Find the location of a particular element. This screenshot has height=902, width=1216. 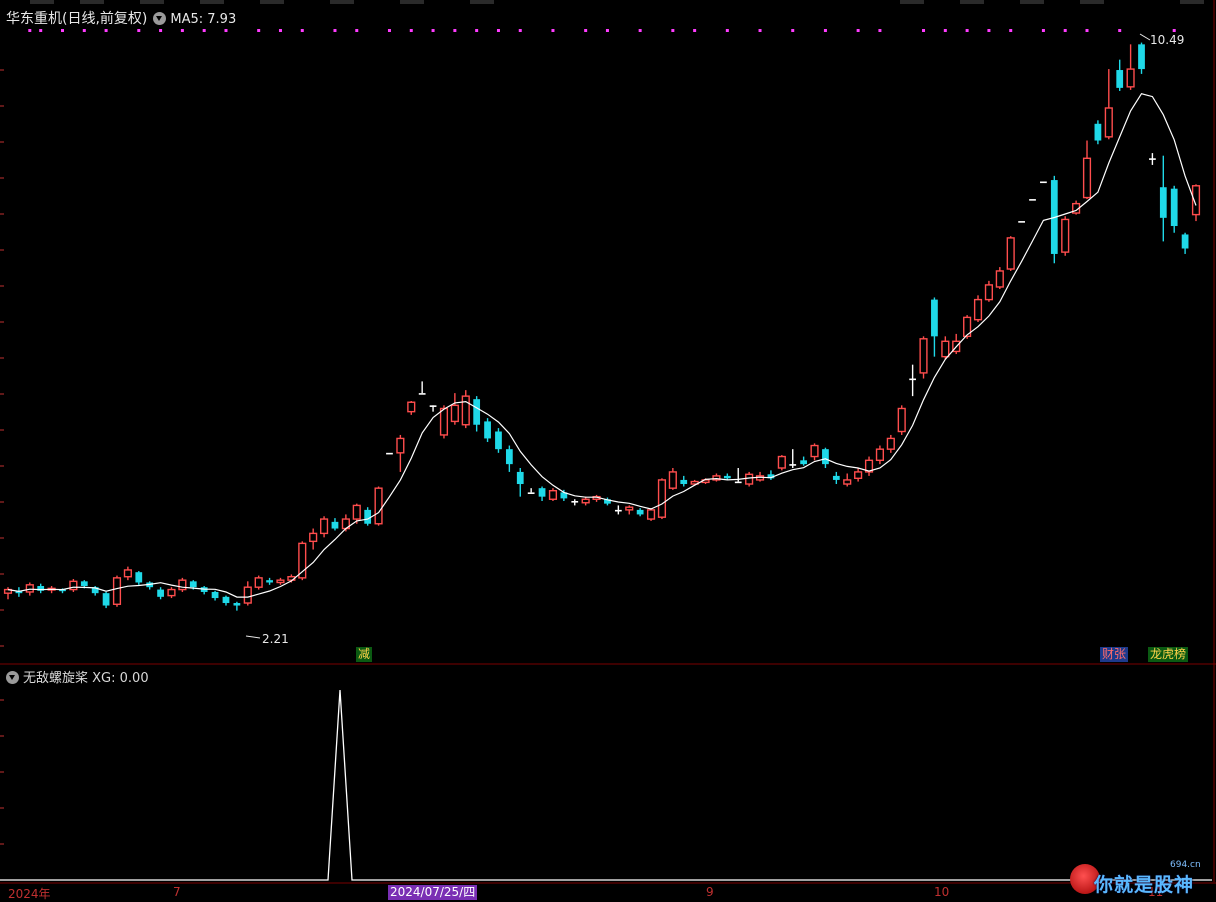

indicator-menu-icon is located at coordinates (12, 677).